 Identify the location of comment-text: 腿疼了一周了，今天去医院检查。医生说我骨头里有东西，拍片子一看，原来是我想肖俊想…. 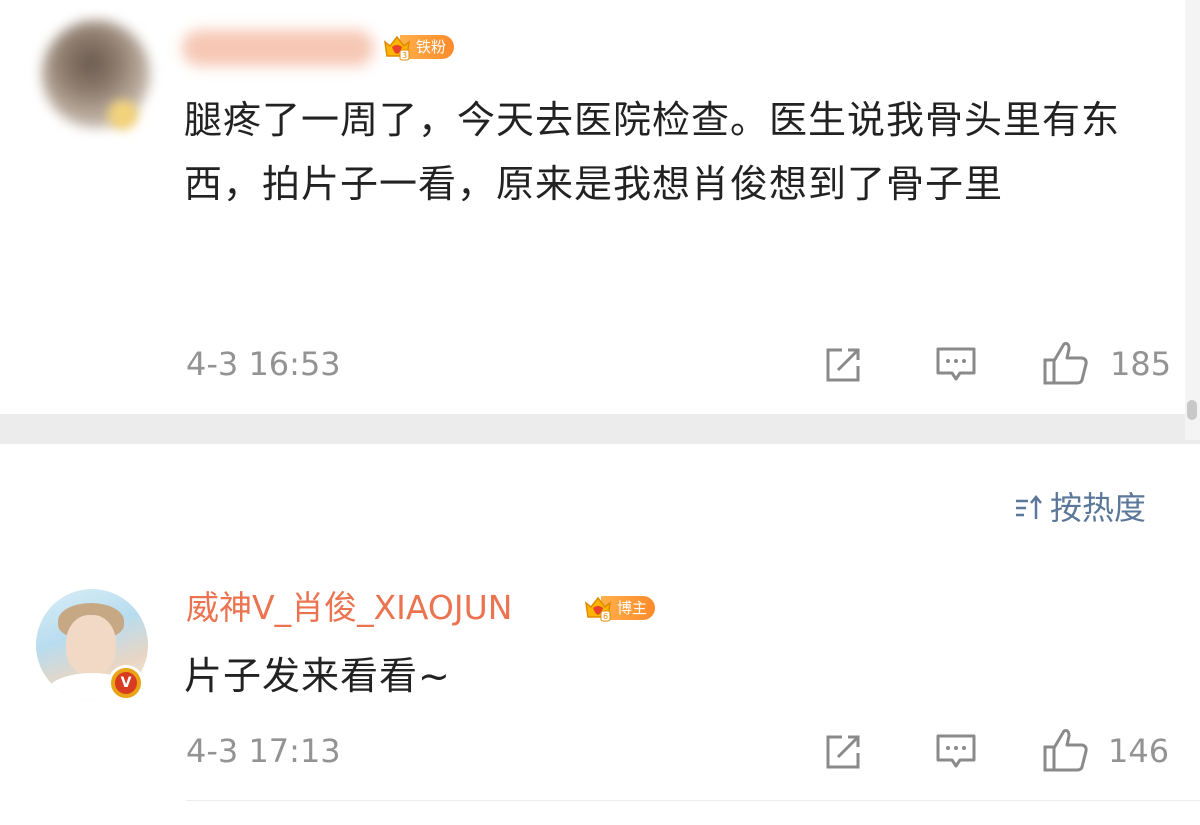
(652, 152).